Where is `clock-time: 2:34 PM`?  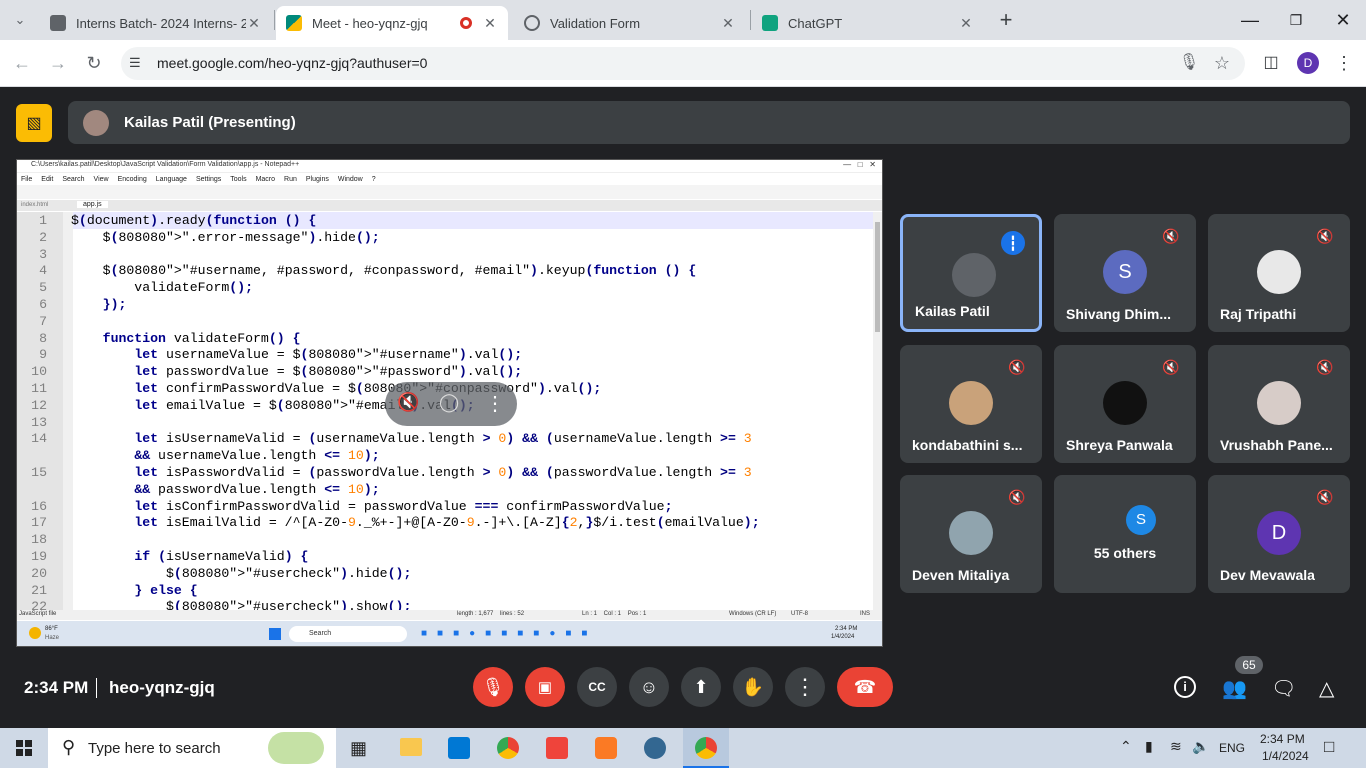
clock-time: 2:34 PM is located at coordinates (1282, 739).